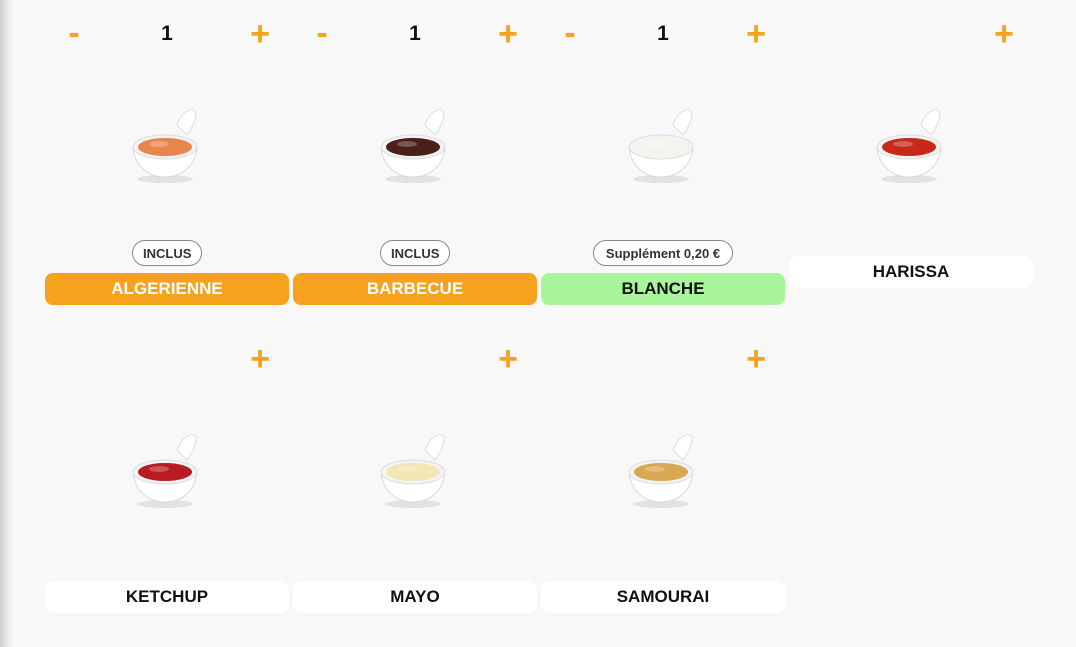 The height and width of the screenshot is (647, 1076). I want to click on sauce-name: HARISSA, so click(911, 271).